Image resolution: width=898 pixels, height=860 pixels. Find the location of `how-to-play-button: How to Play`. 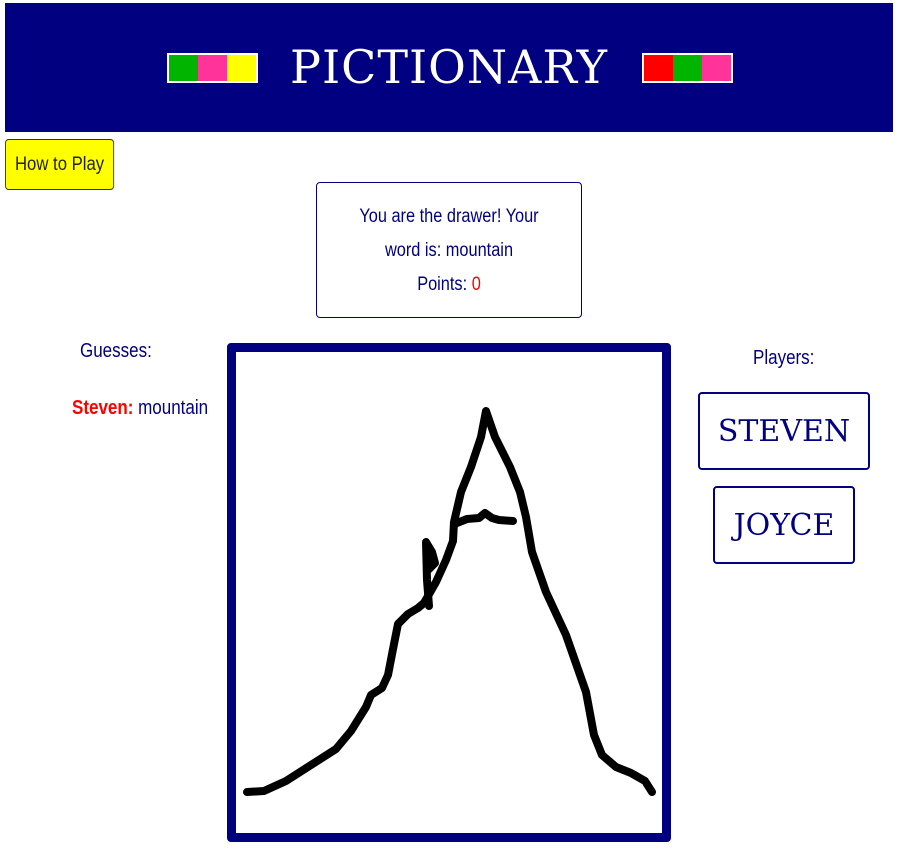

how-to-play-button: How to Play is located at coordinates (60, 164).